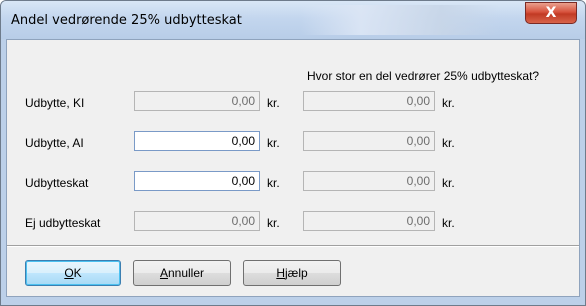 This screenshot has height=306, width=586. I want to click on row-label-udbytteskat: Udbytteskat, so click(57, 183).